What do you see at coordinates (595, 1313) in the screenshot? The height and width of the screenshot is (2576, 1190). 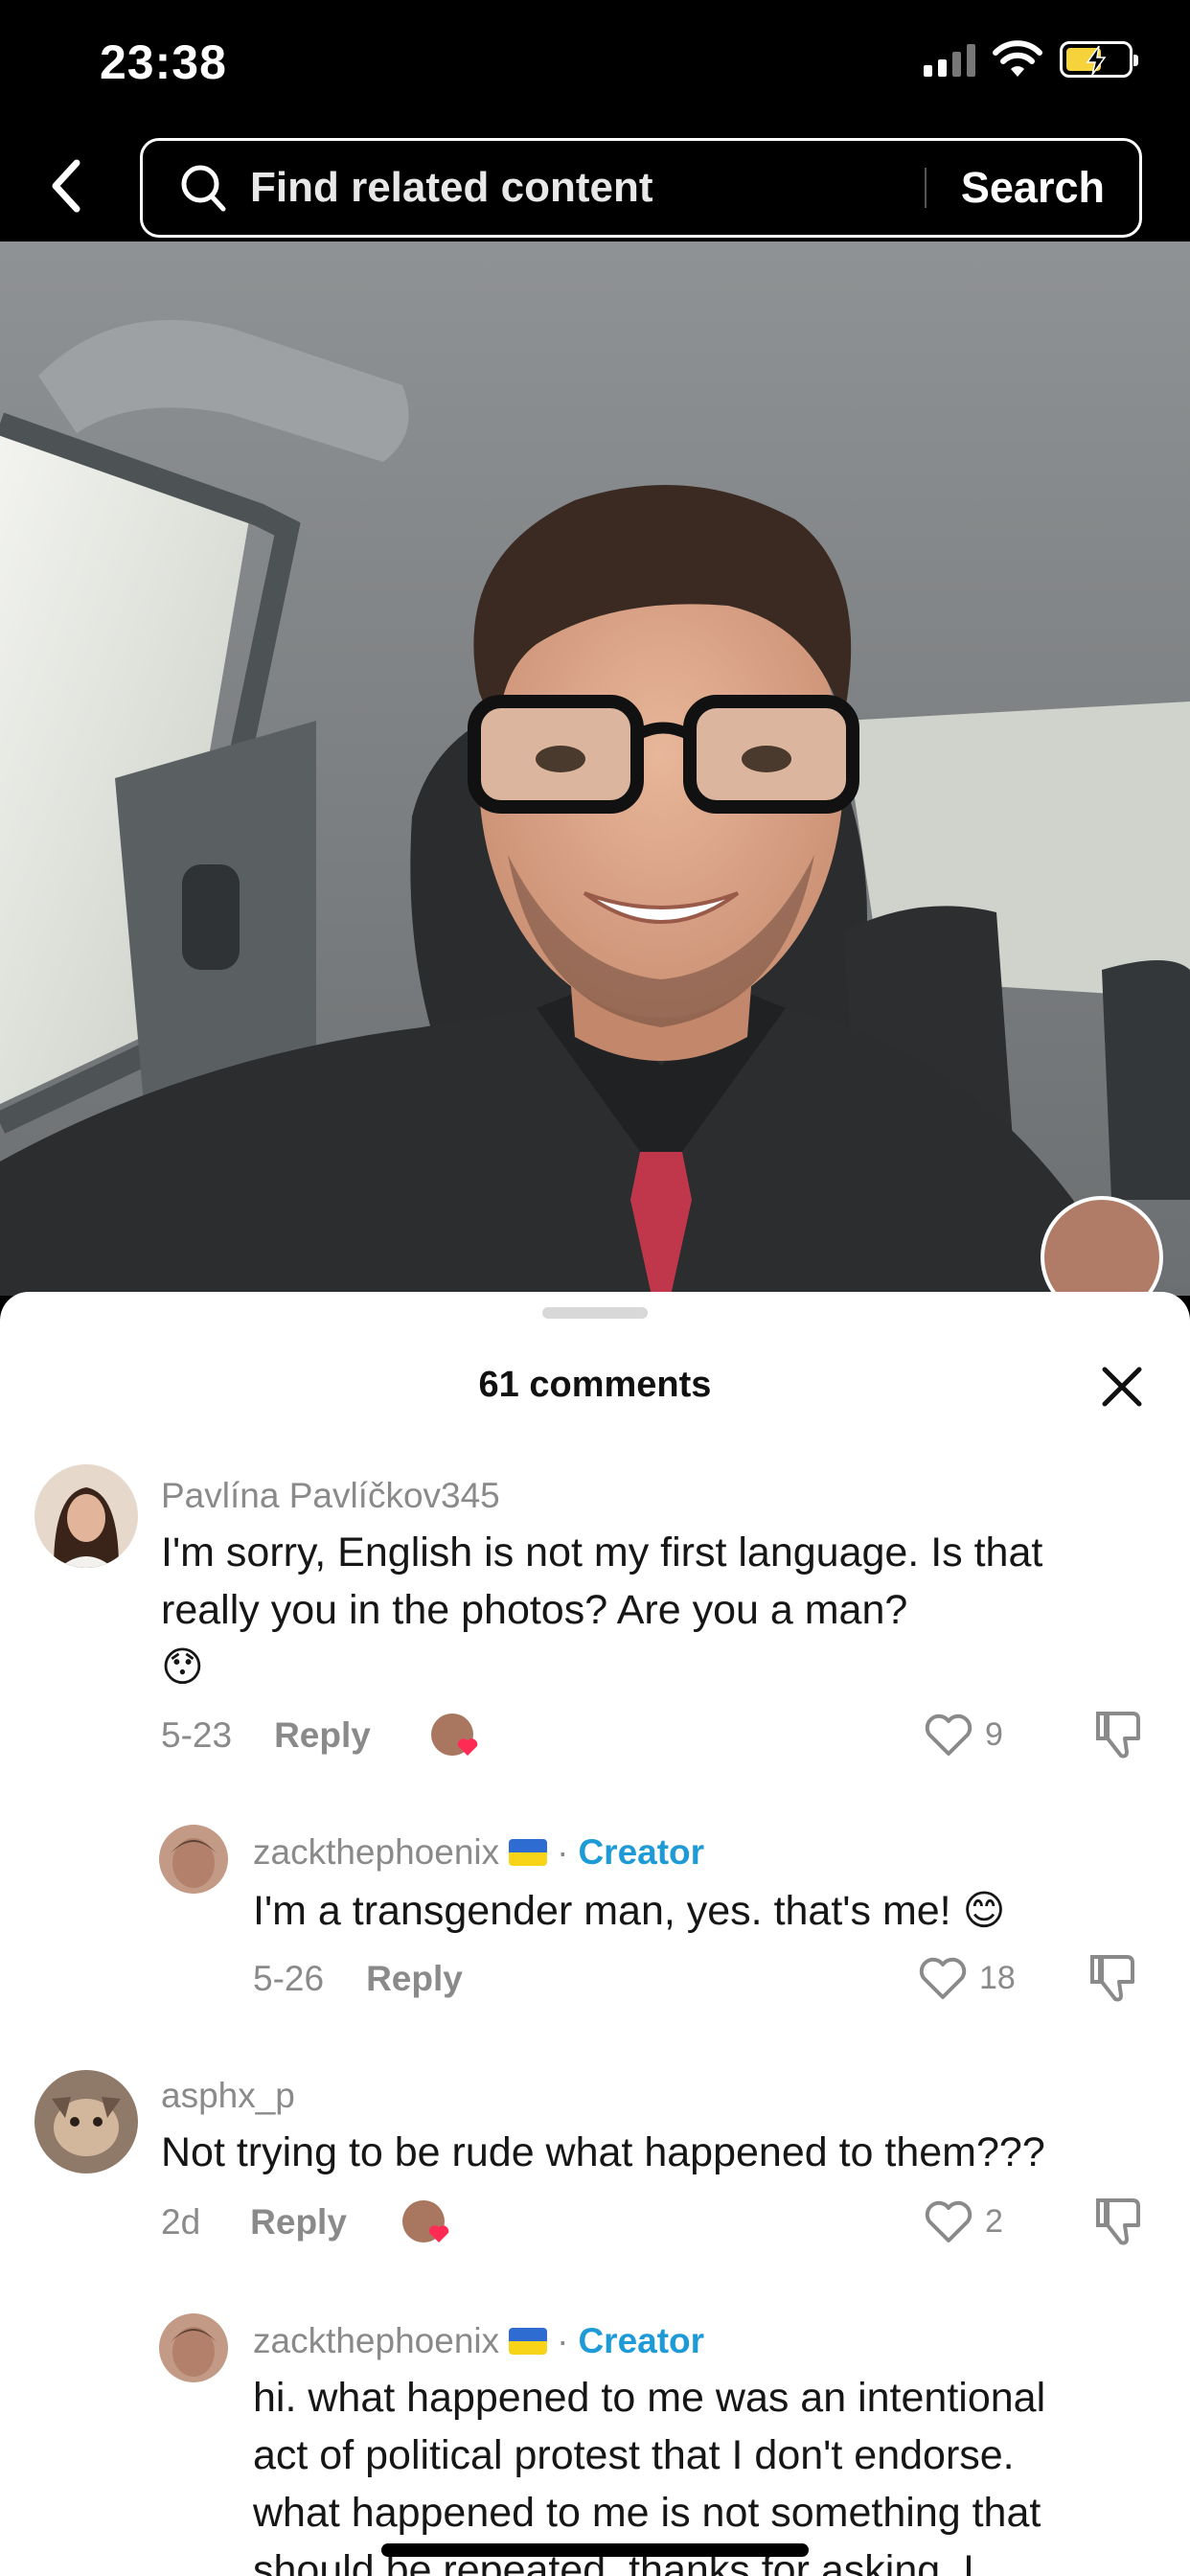 I see `sheet-grabber` at bounding box center [595, 1313].